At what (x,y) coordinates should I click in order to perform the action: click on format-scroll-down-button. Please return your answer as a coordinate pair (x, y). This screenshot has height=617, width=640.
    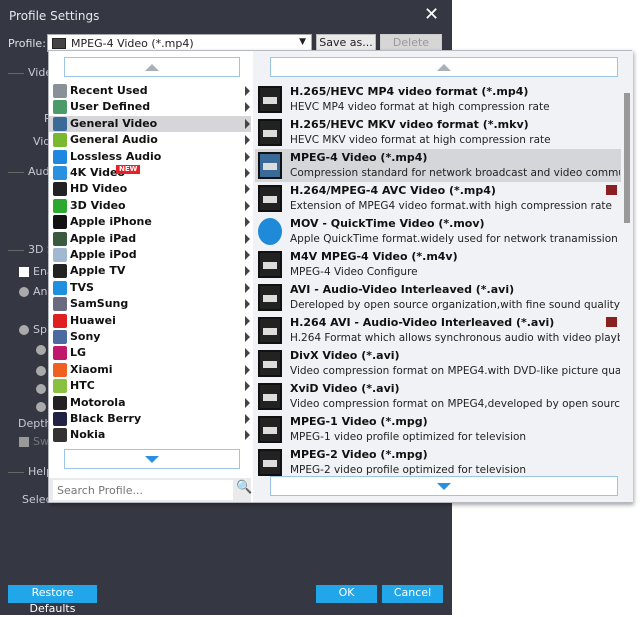
    Looking at the image, I should click on (444, 486).